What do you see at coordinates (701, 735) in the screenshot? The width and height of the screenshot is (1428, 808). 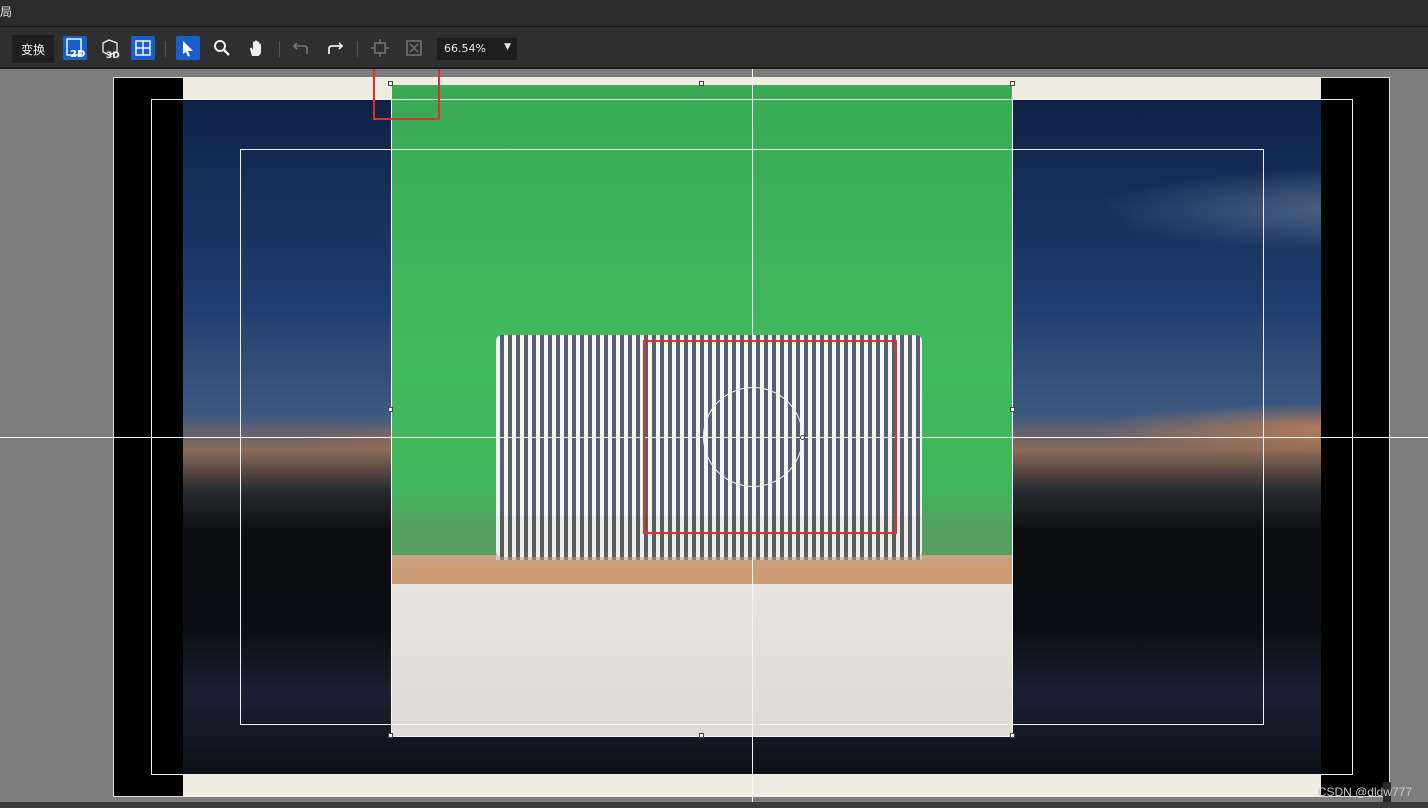 I see `resize-handle-bottom` at bounding box center [701, 735].